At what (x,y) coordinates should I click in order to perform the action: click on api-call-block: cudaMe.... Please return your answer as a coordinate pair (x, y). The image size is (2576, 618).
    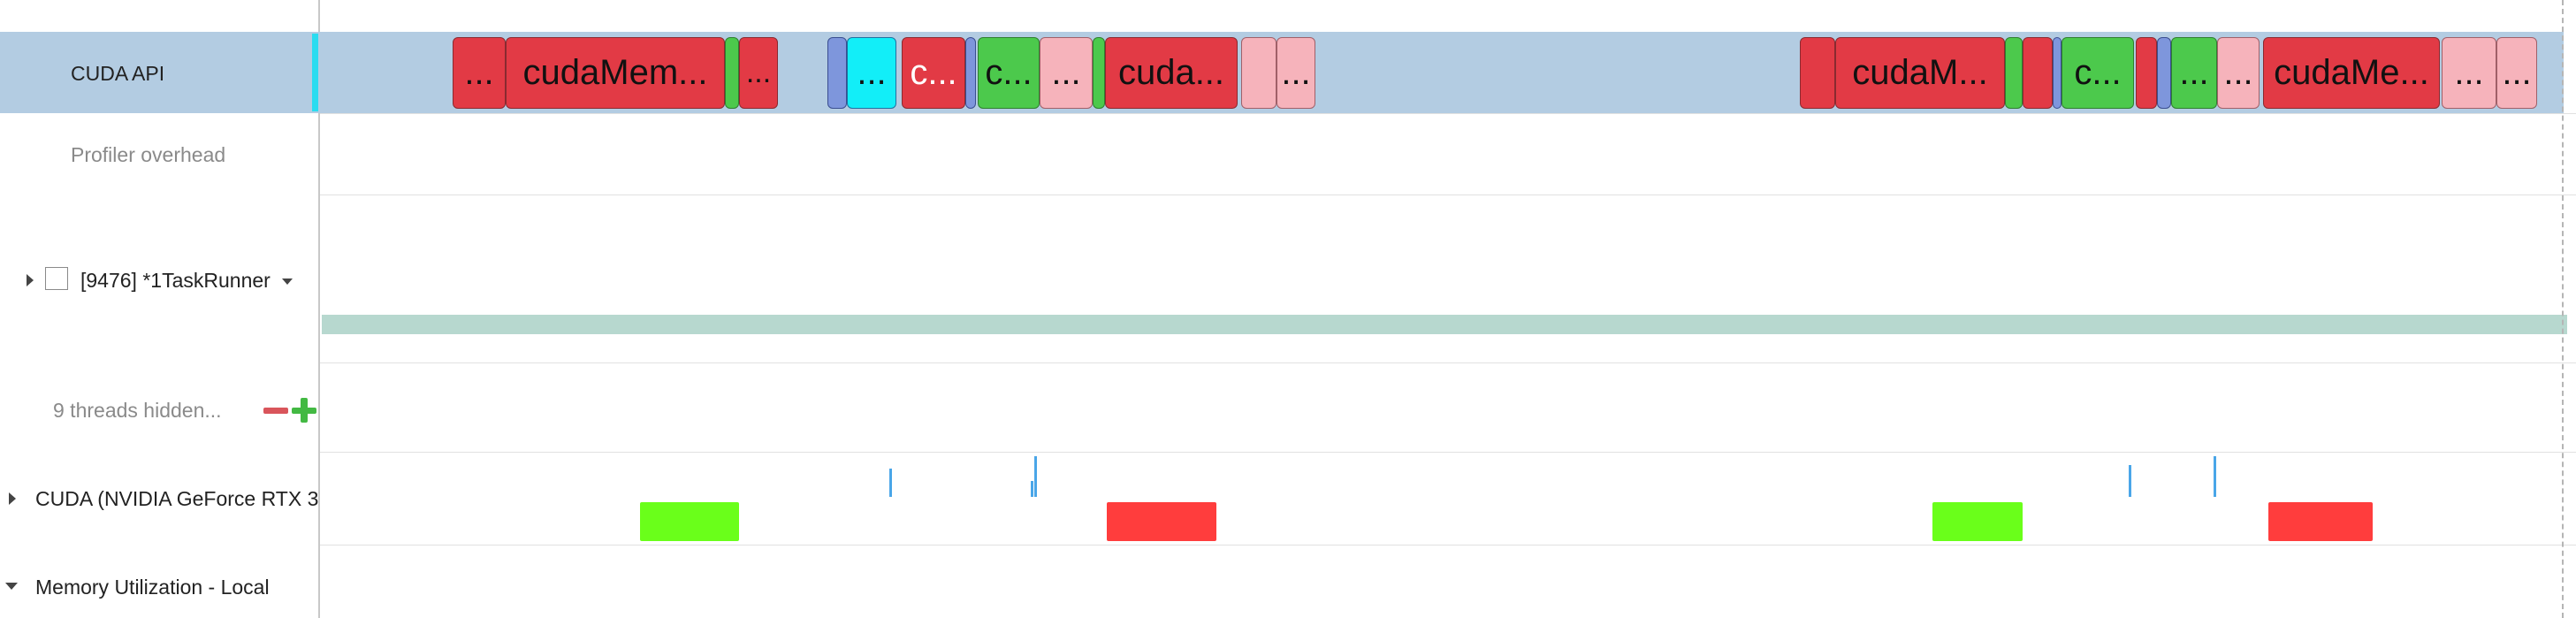
    Looking at the image, I should click on (2351, 73).